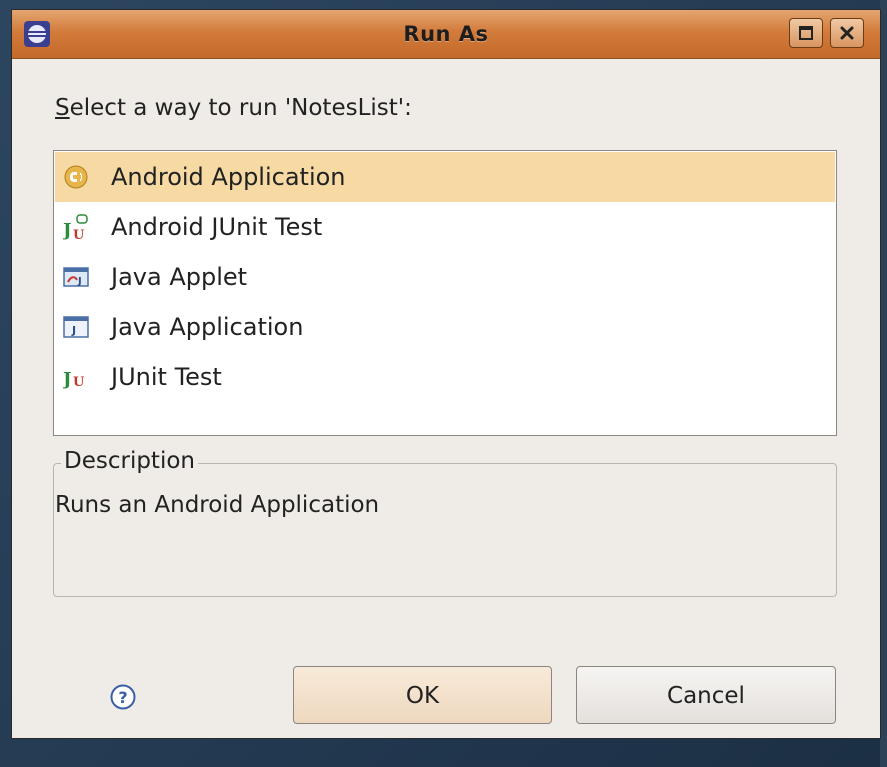  Describe the element at coordinates (240, 108) in the screenshot. I see `prompt-text: elect a way to run 'NotesList':` at that location.